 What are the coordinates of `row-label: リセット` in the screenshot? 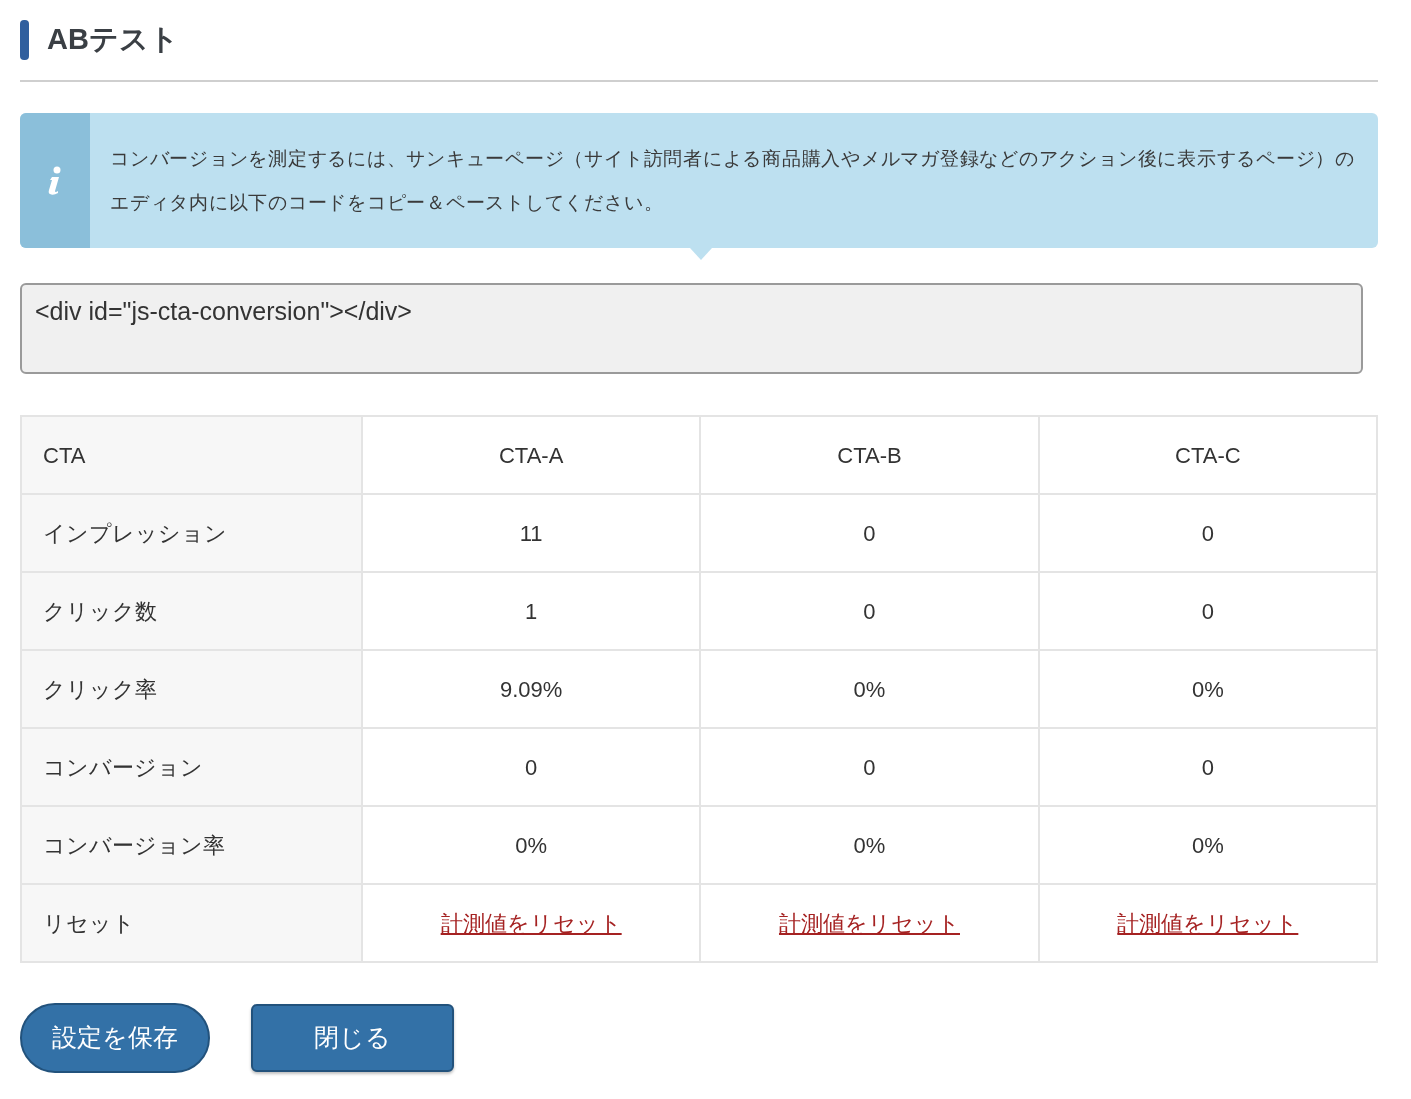 It's located at (191, 923).